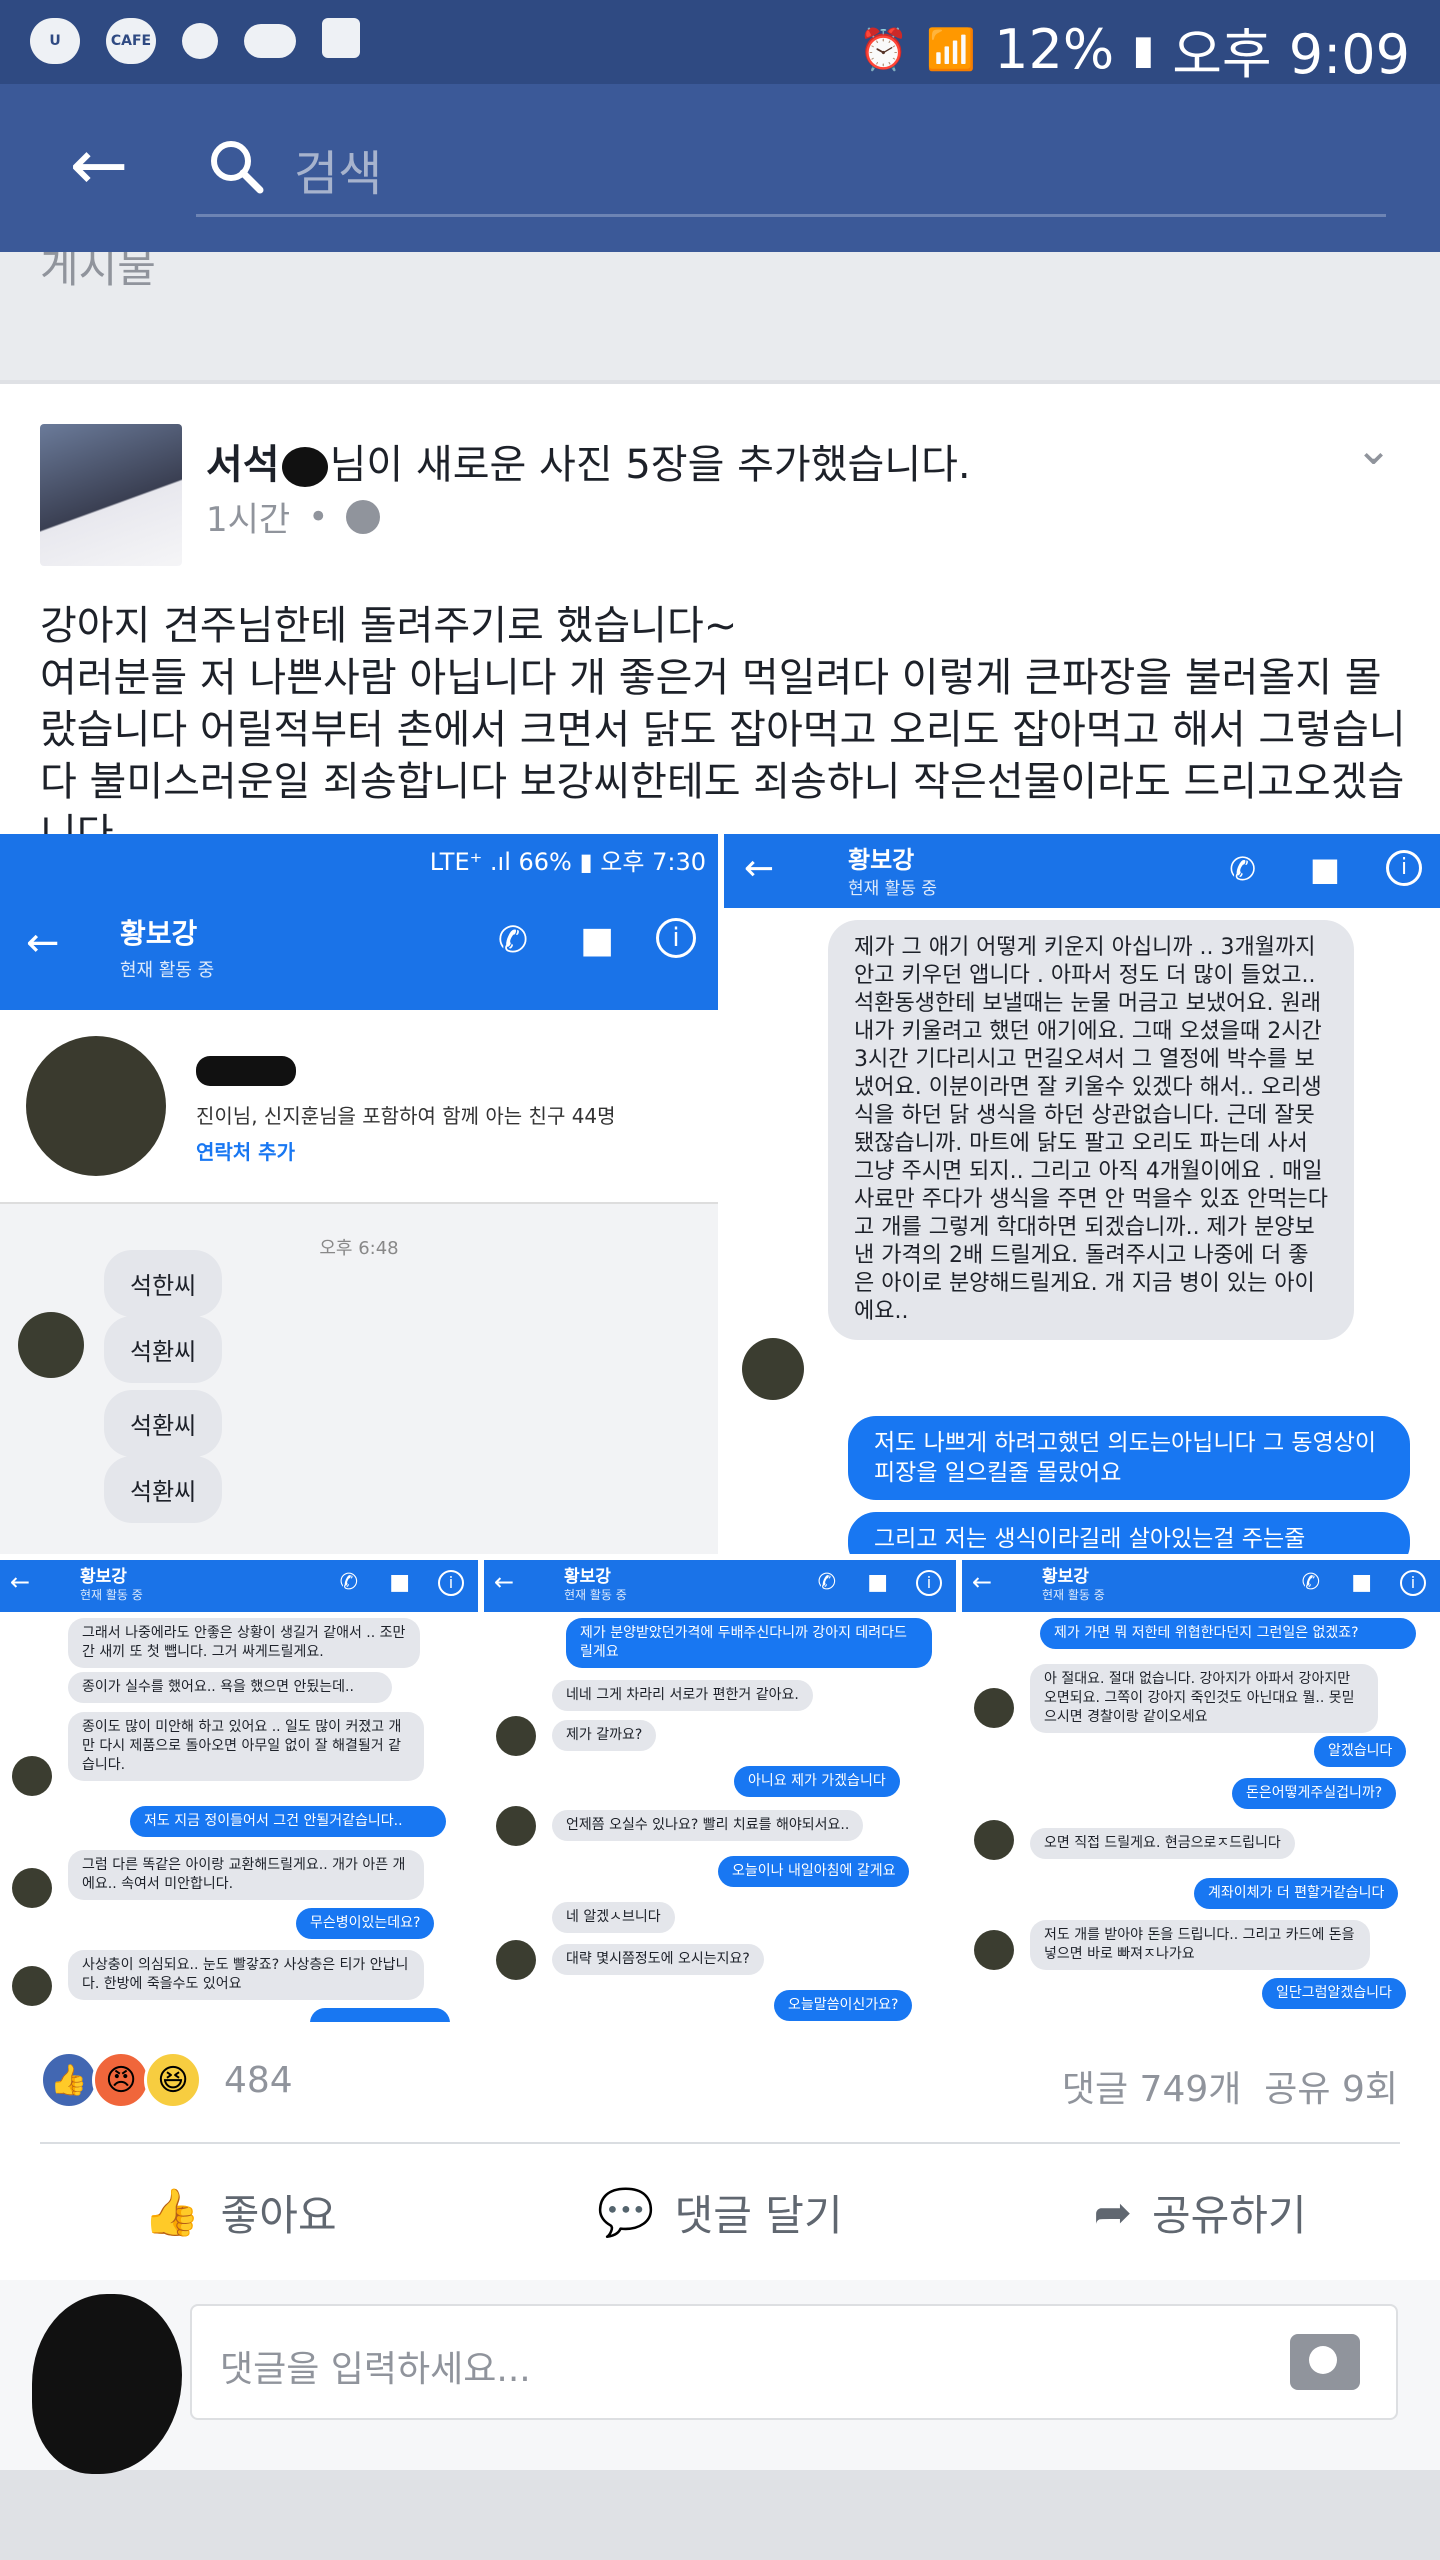  I want to click on chevron-down-icon: ⌄, so click(1373, 449).